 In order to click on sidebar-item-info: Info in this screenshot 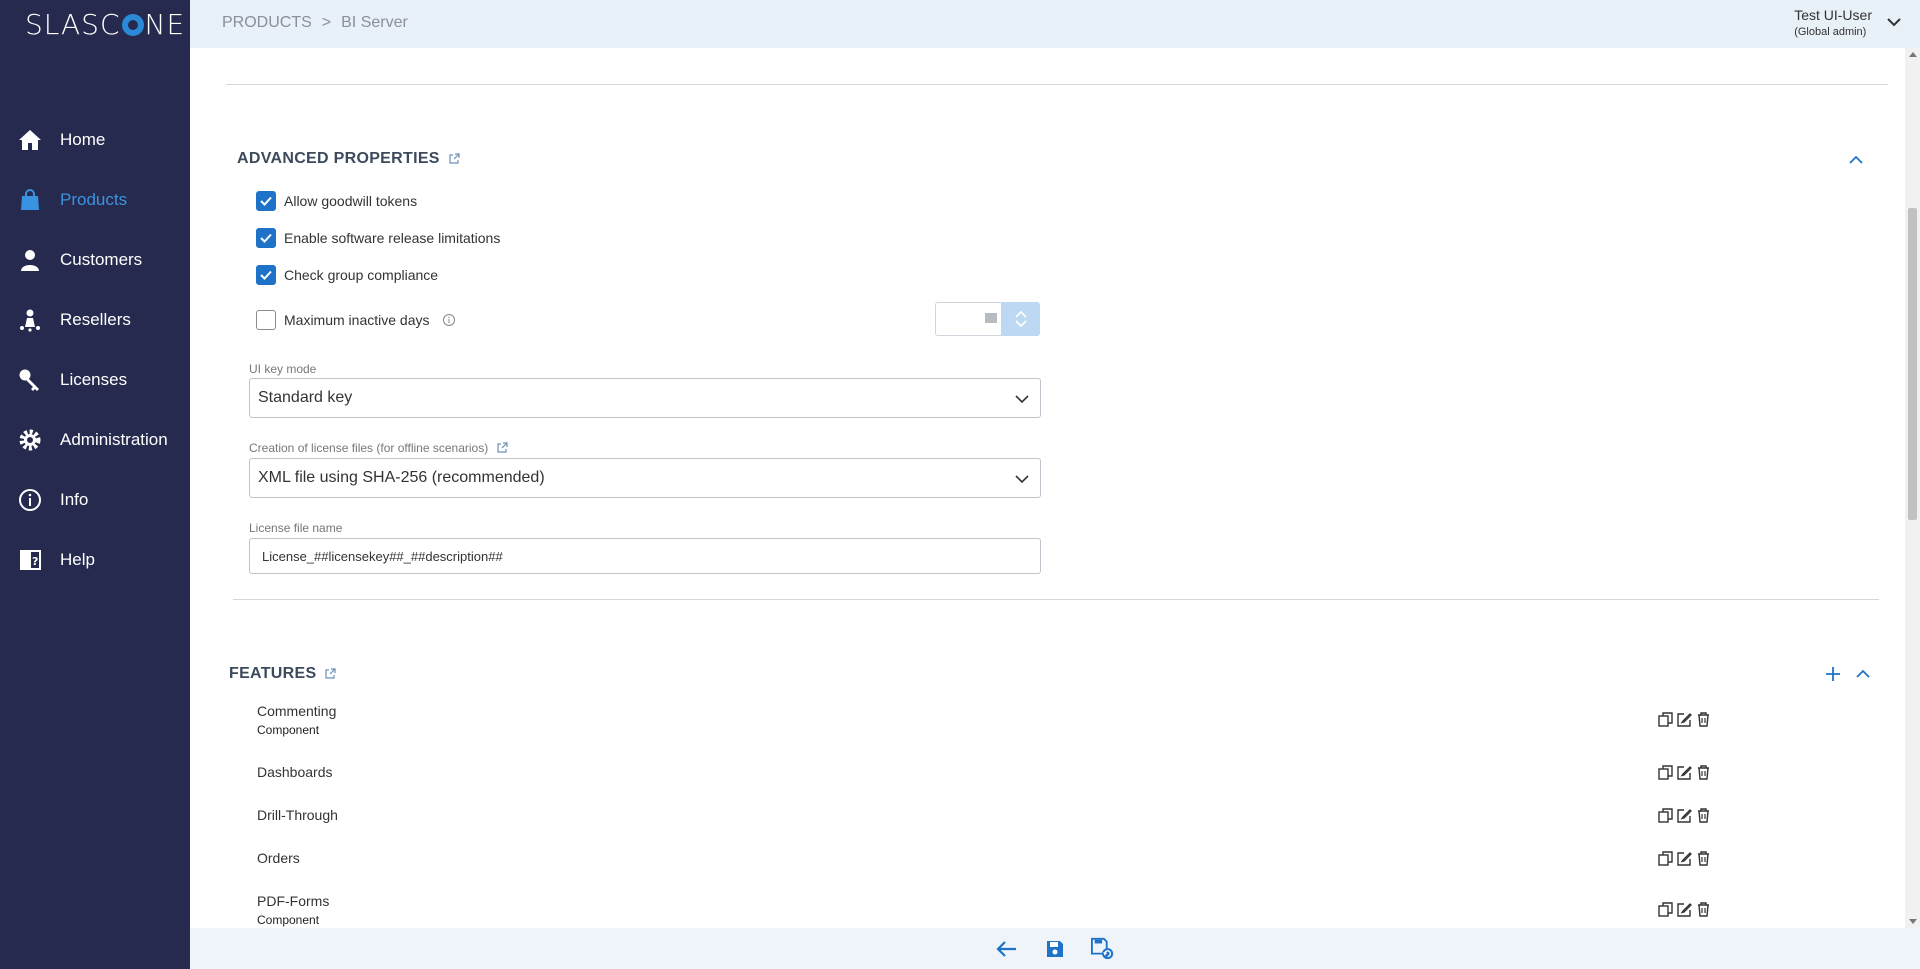, I will do `click(95, 500)`.